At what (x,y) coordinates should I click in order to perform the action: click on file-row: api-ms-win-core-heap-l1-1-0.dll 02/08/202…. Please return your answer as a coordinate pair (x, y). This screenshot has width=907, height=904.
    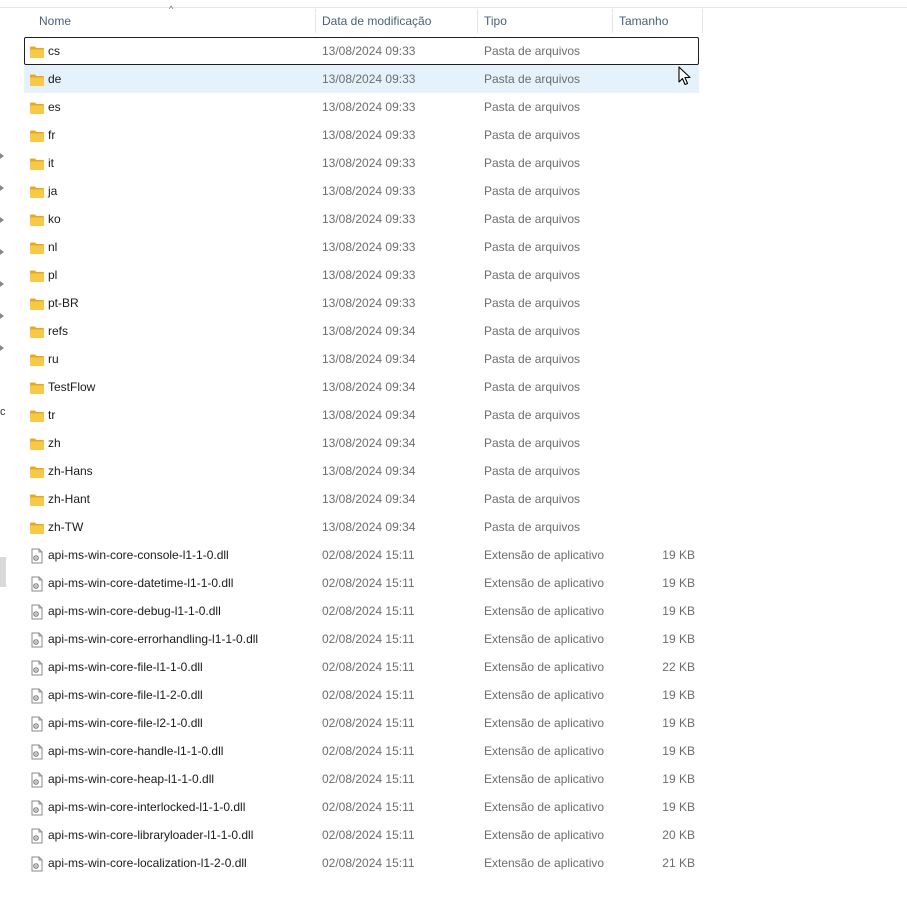
    Looking at the image, I should click on (361, 779).